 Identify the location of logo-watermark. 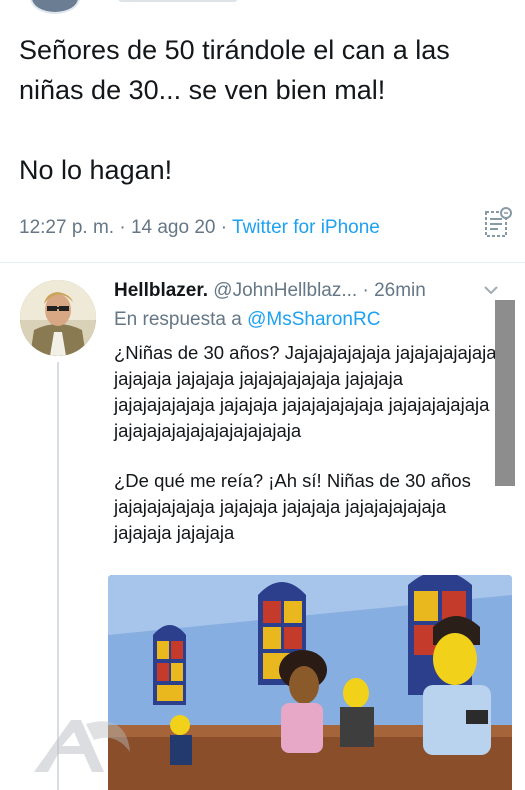
(82, 746).